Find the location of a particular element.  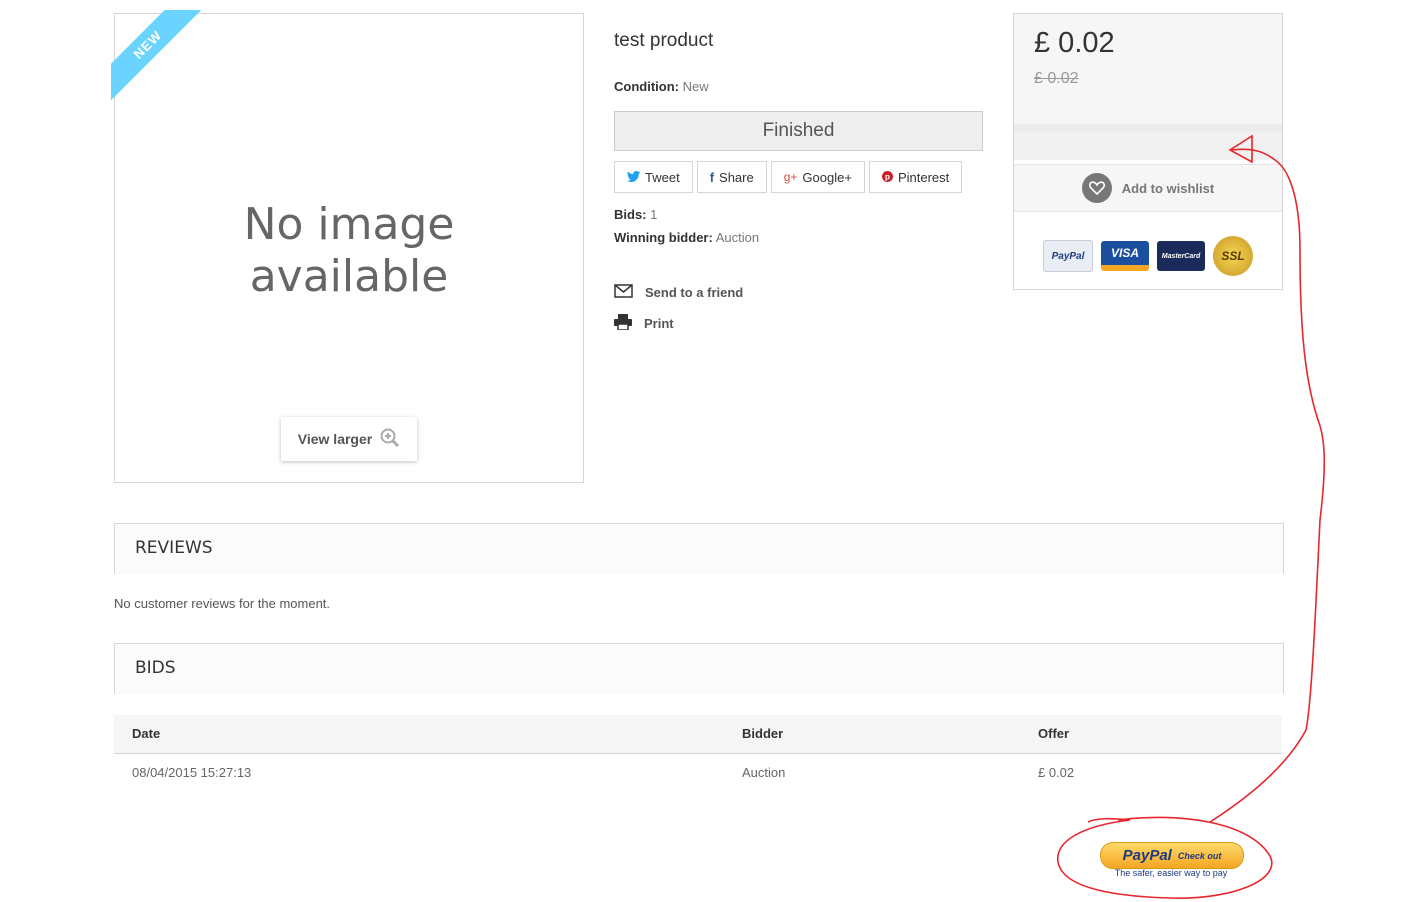

print-label: Print is located at coordinates (659, 323).